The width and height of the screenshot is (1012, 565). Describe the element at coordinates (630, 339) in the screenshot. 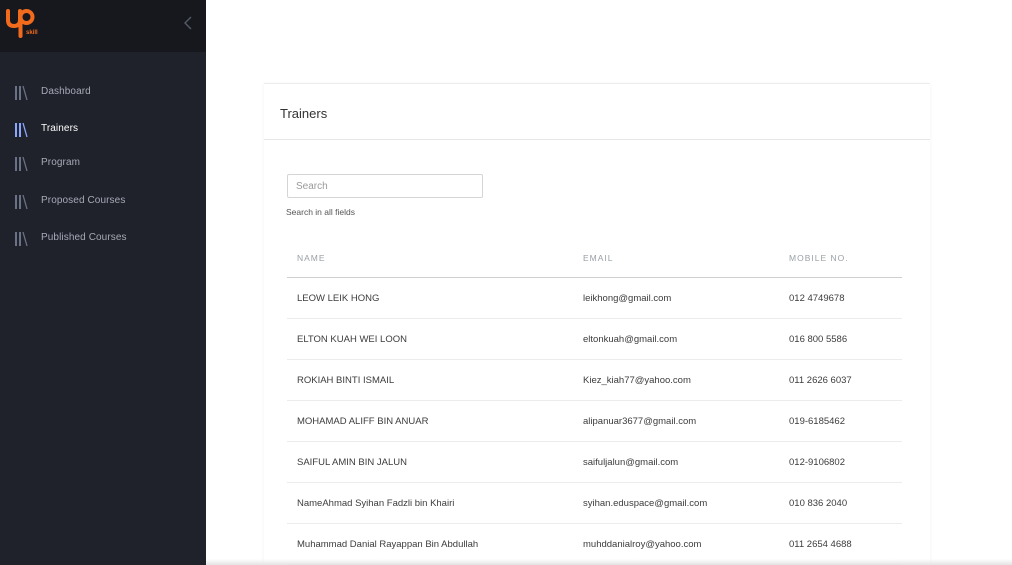

I see `trainer-email: eltonkuah@gmail.com` at that location.